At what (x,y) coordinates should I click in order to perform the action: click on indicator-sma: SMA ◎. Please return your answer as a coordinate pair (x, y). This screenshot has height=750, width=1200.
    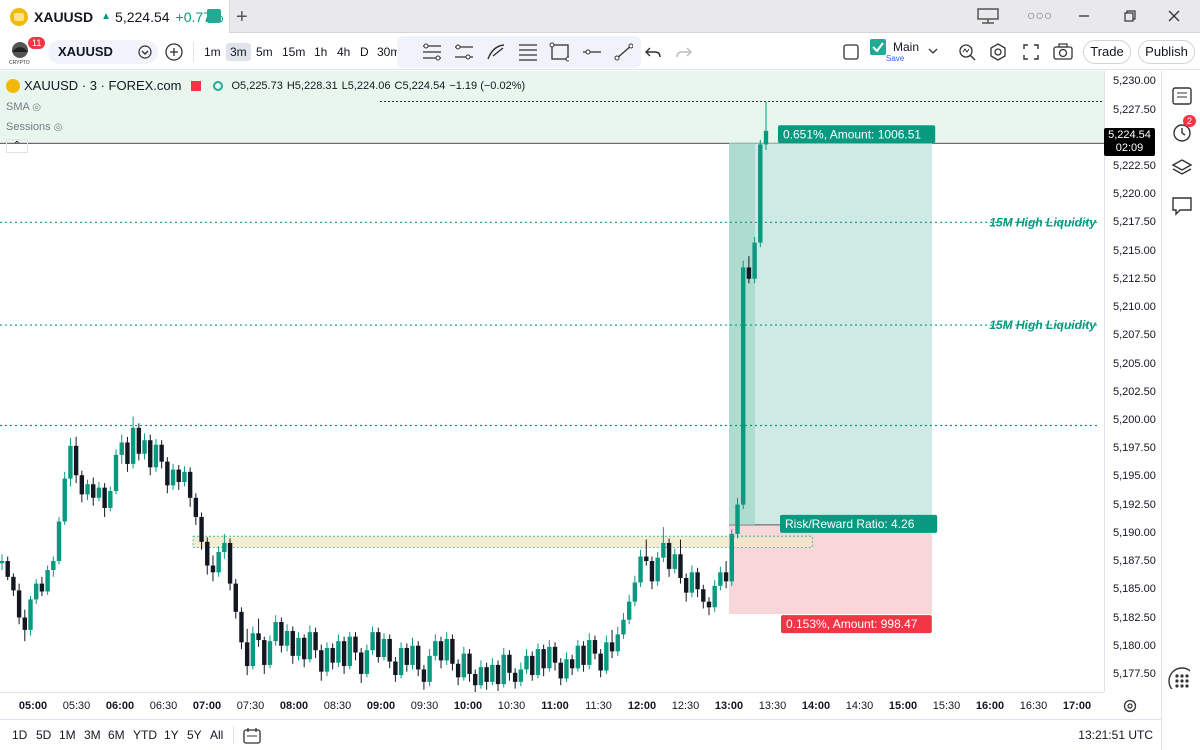
    Looking at the image, I should click on (265, 107).